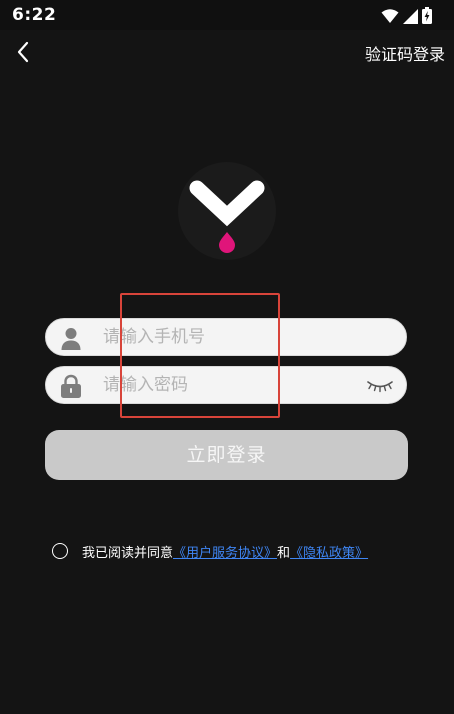  Describe the element at coordinates (71, 386) in the screenshot. I see `lock-icon` at that location.